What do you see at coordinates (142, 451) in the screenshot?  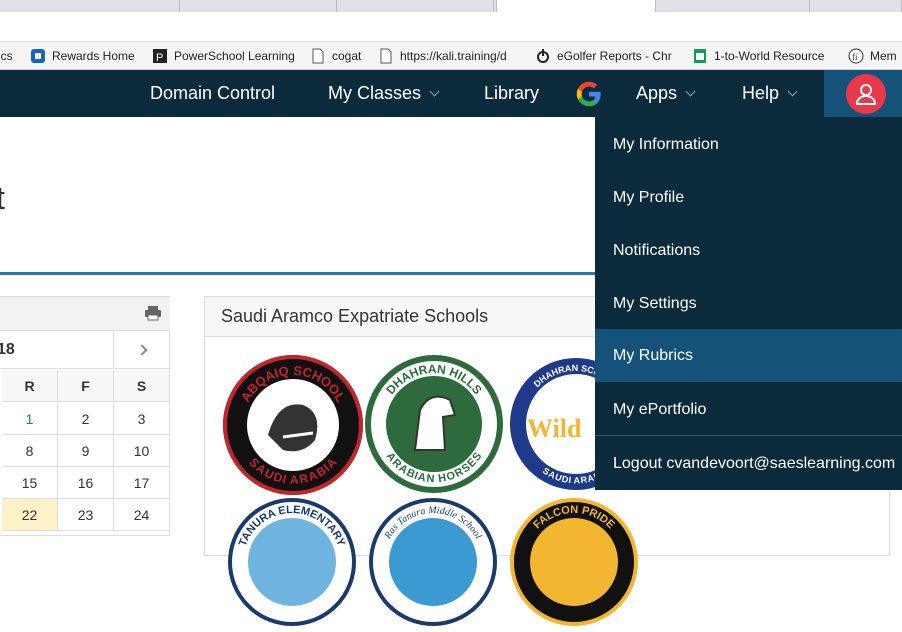 I see `calendar-day: 10` at bounding box center [142, 451].